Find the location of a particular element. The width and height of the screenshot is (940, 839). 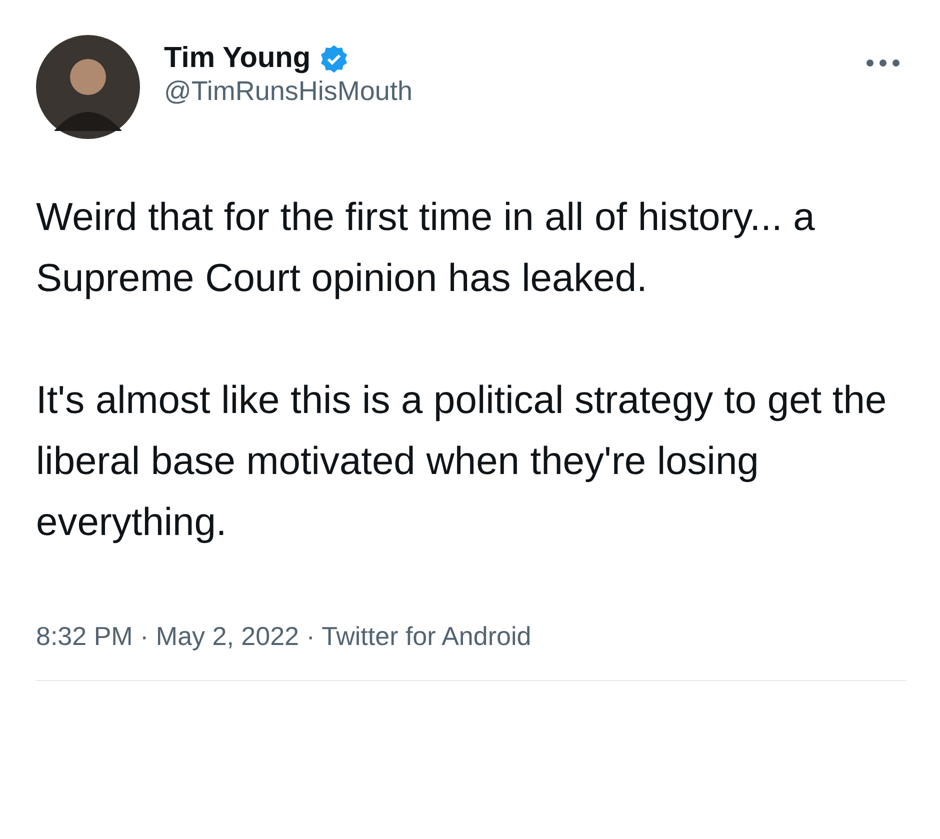

author-handle: @TimRunsHisMouth is located at coordinates (515, 91).